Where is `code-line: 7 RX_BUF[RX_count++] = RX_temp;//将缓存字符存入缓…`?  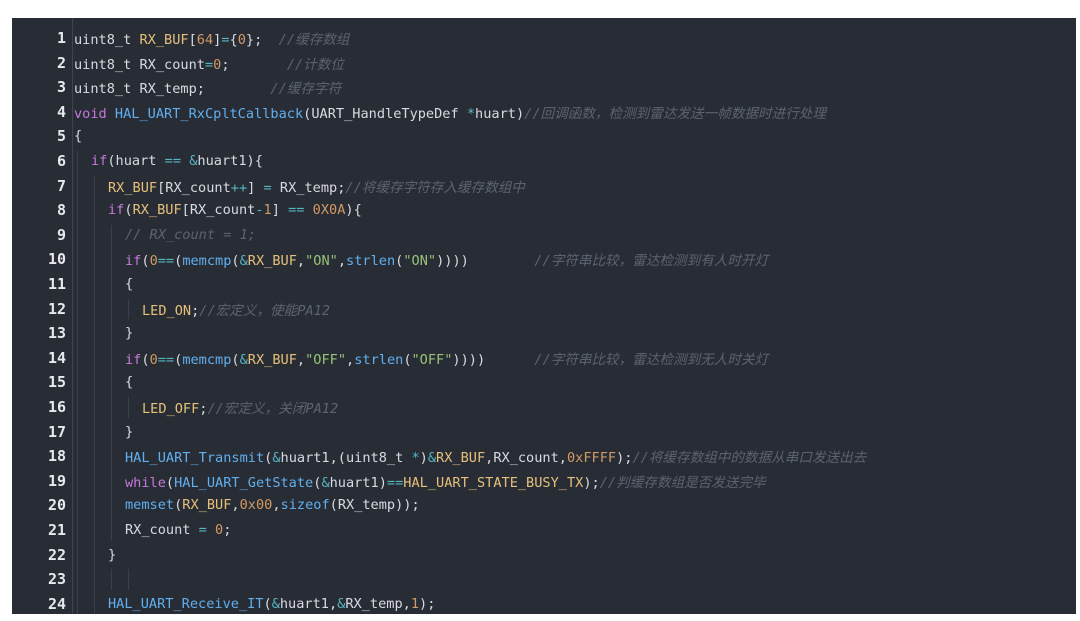
code-line: 7 RX_BUF[RX_count++] = RX_temp;//将缓存字符存入缓… is located at coordinates (544, 186).